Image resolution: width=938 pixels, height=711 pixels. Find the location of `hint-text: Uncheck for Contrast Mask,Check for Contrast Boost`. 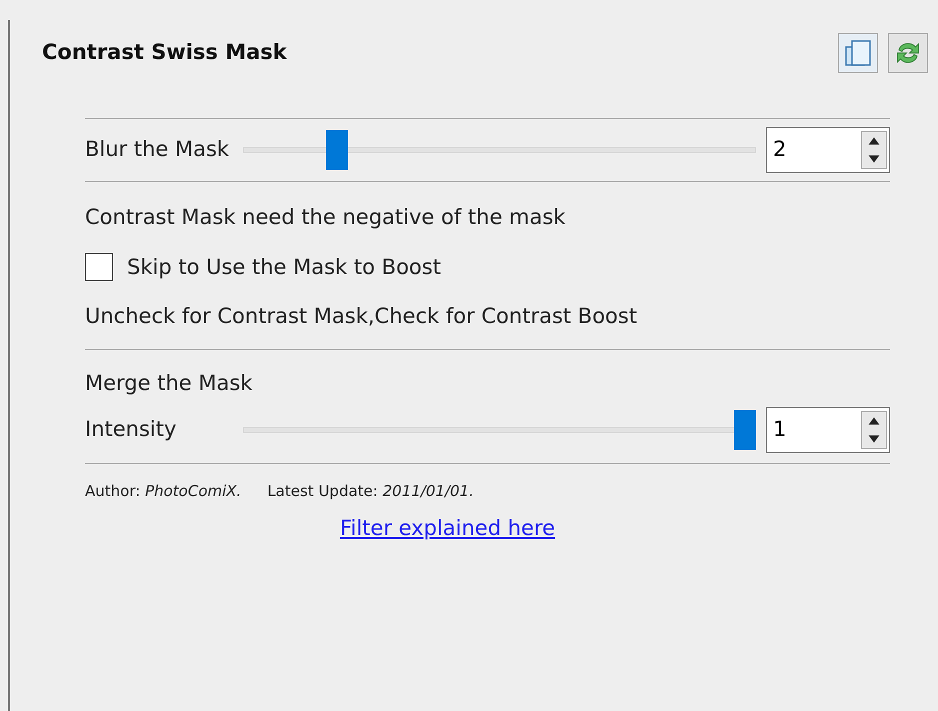

hint-text: Uncheck for Contrast Mask,Check for Contrast Boost is located at coordinates (361, 316).